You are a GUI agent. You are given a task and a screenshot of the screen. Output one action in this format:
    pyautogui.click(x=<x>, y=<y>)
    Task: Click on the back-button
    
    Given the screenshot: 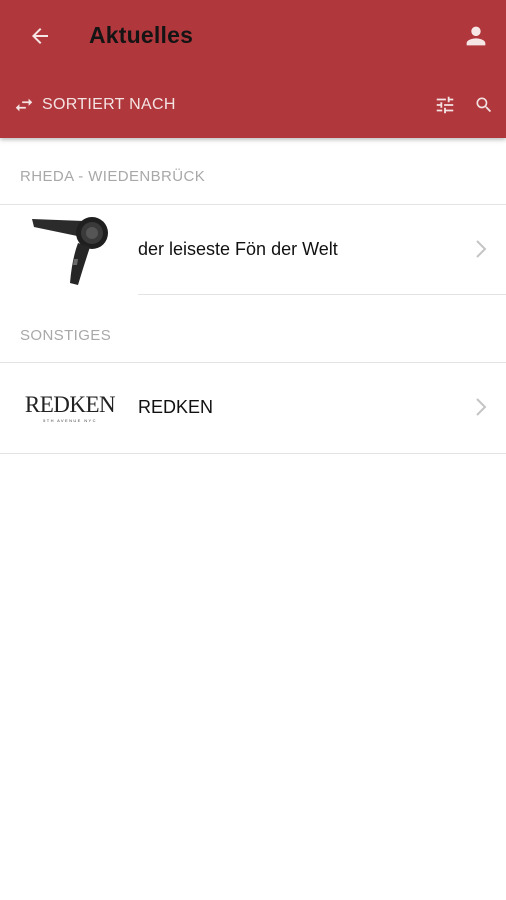 What is the action you would take?
    pyautogui.click(x=40, y=36)
    